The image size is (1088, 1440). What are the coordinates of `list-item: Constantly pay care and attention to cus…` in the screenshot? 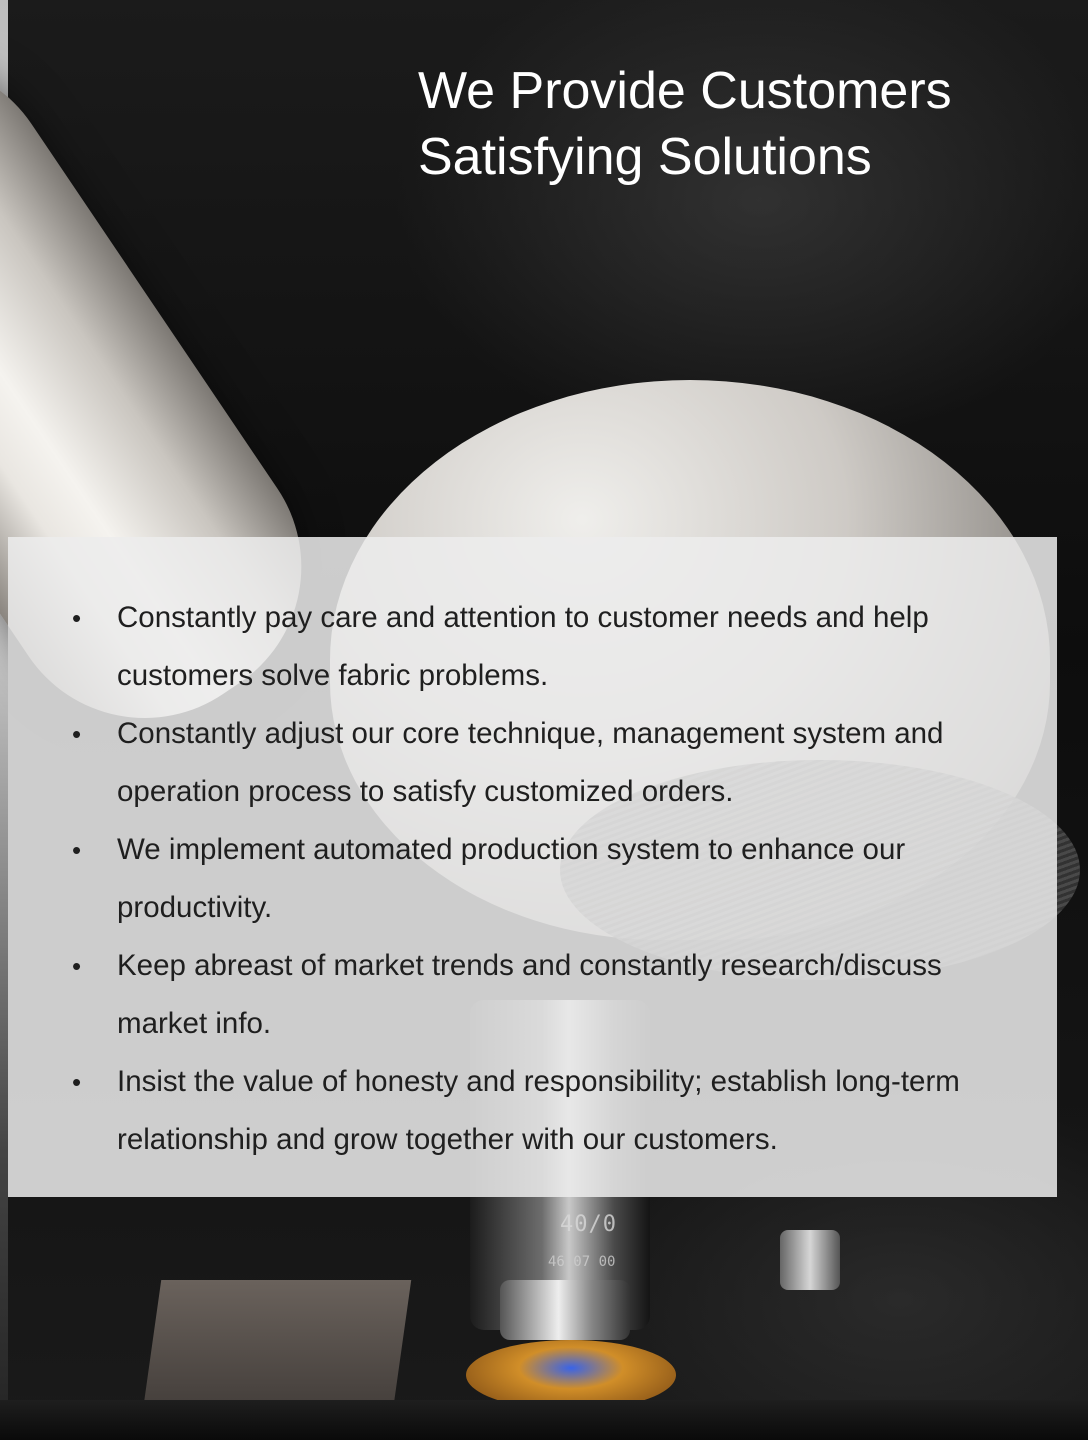 It's located at (522, 647).